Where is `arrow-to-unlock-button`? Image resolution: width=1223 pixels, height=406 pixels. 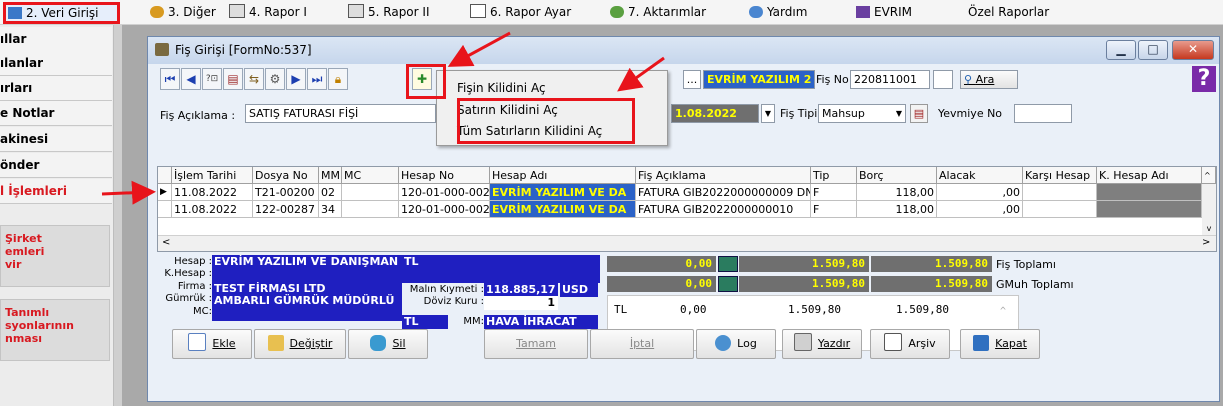 arrow-to-unlock-button is located at coordinates (479, 49).